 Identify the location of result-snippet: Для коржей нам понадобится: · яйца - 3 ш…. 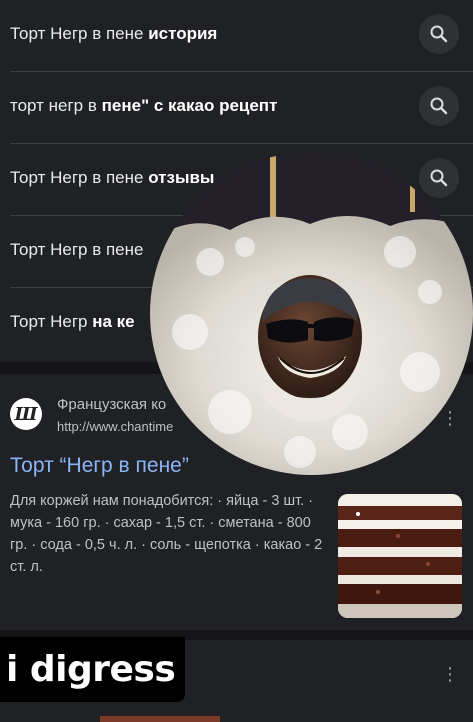
(166, 534).